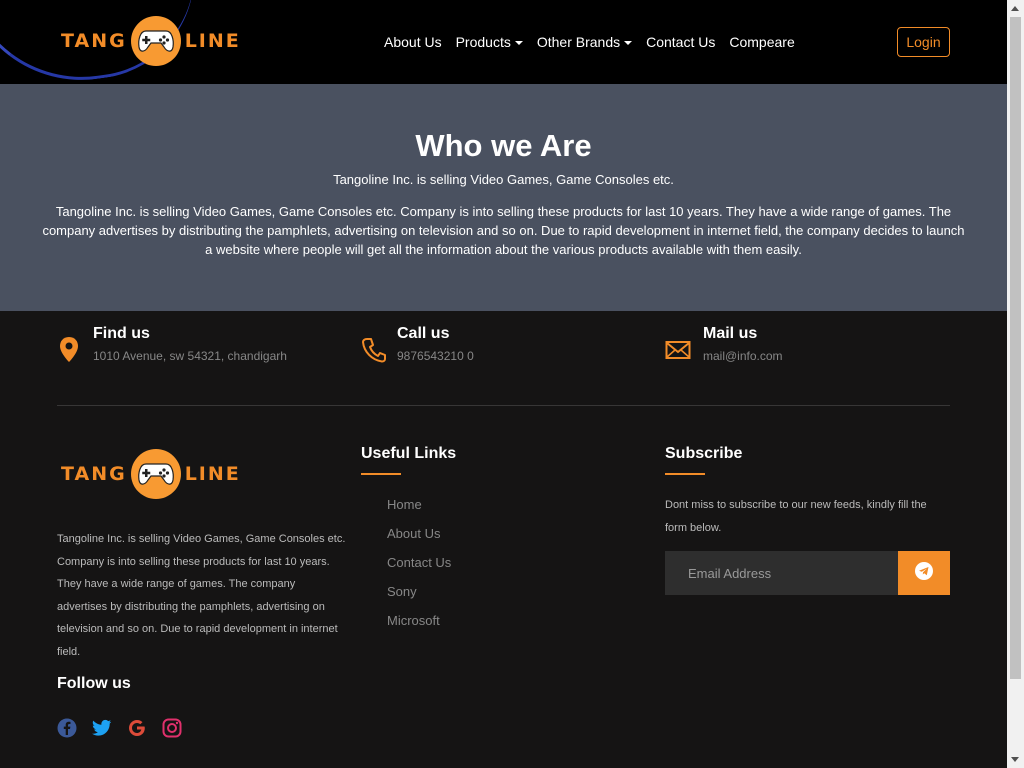 The image size is (1024, 768). What do you see at coordinates (423, 333) in the screenshot?
I see `call-us-title: Call us` at bounding box center [423, 333].